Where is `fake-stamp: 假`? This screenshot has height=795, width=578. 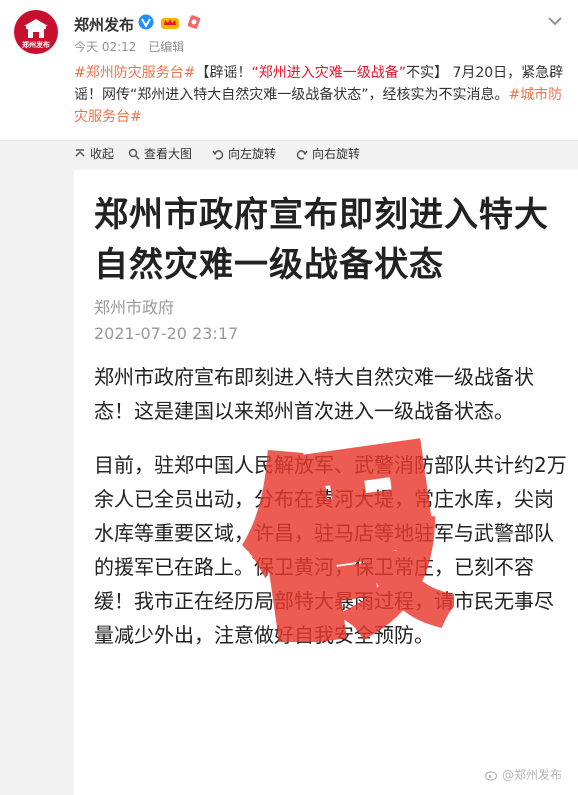
fake-stamp: 假 is located at coordinates (344, 537).